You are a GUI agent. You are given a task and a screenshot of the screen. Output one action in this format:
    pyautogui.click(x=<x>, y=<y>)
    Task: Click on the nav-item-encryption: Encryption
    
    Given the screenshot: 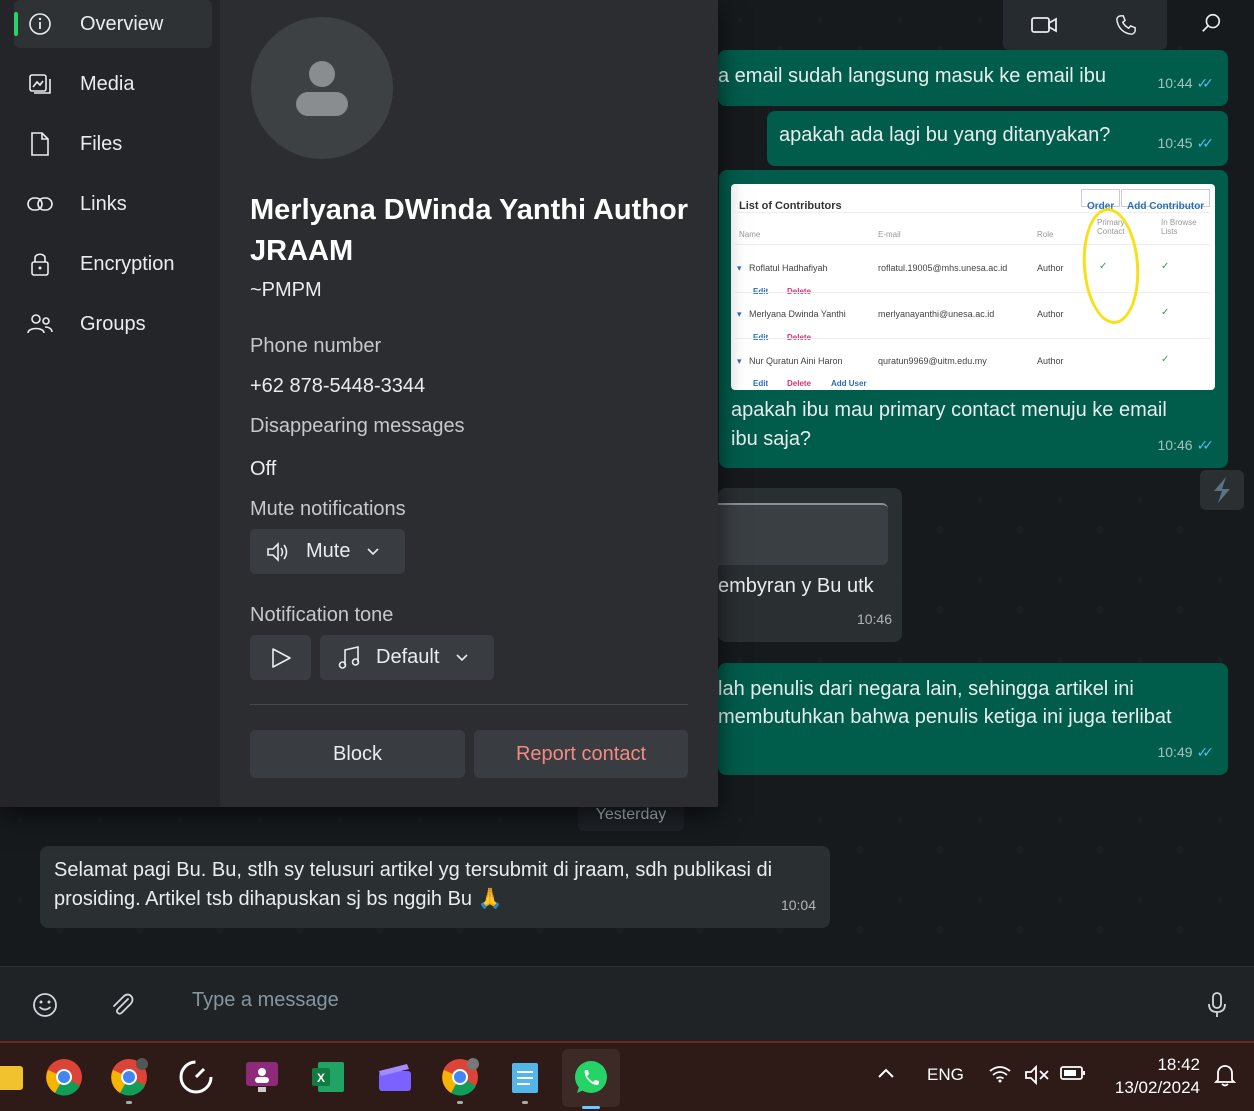 What is the action you would take?
    pyautogui.click(x=113, y=264)
    